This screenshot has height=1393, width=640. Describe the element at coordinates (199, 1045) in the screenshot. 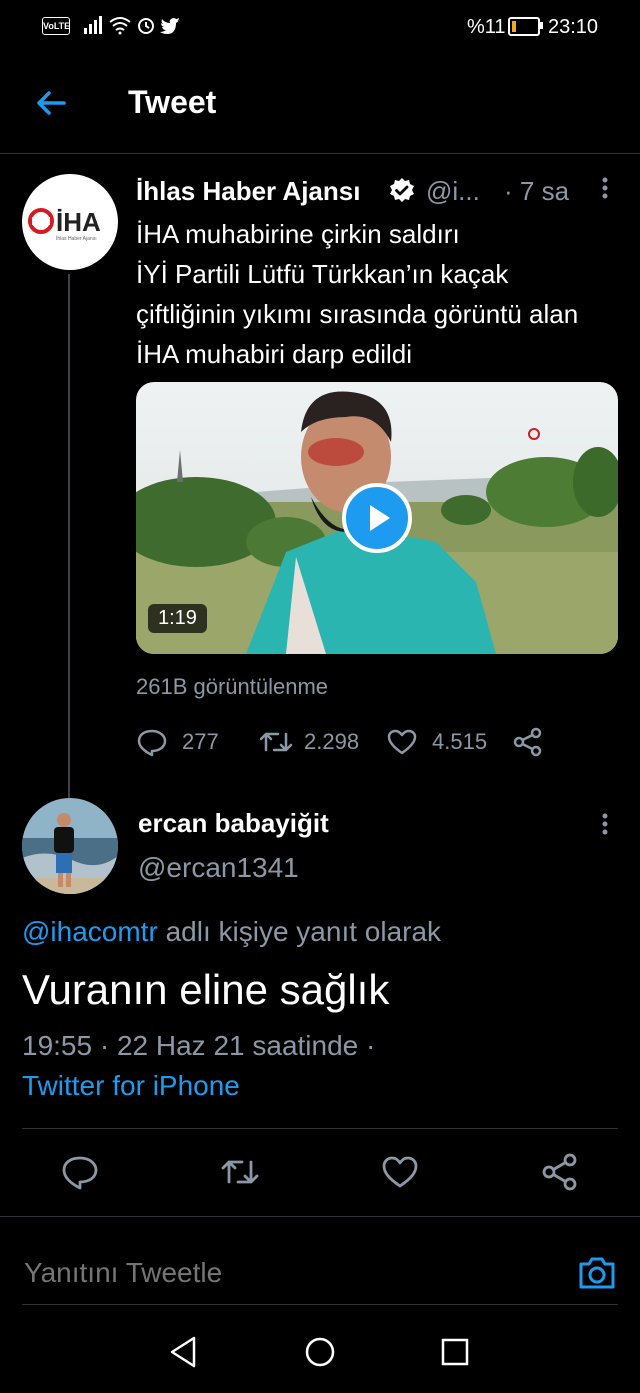

I see `reply-timestamp: 19:55 · 22 Haz 21 saatinde ·` at that location.